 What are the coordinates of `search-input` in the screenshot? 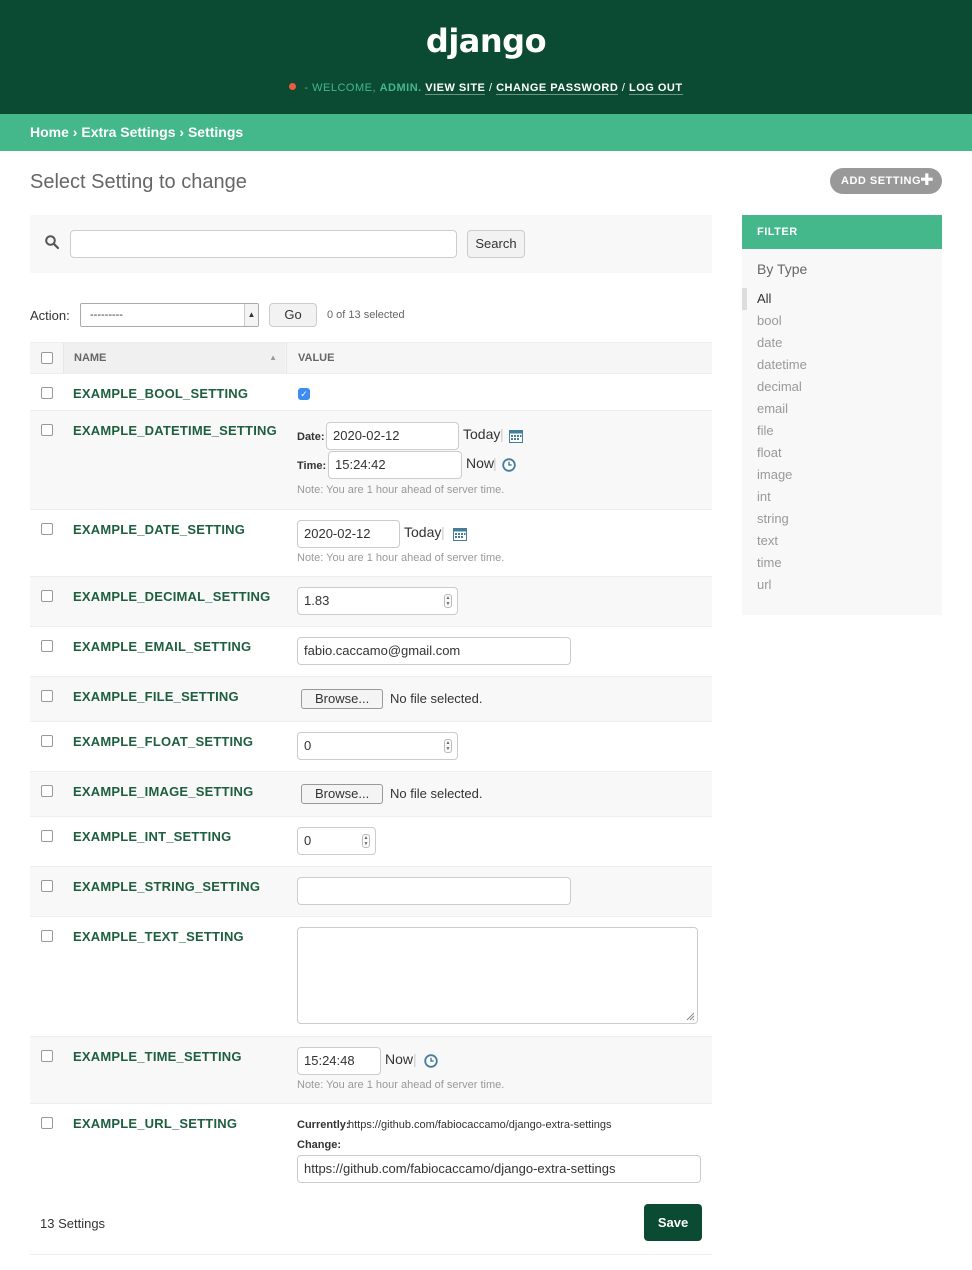 It's located at (263, 244).